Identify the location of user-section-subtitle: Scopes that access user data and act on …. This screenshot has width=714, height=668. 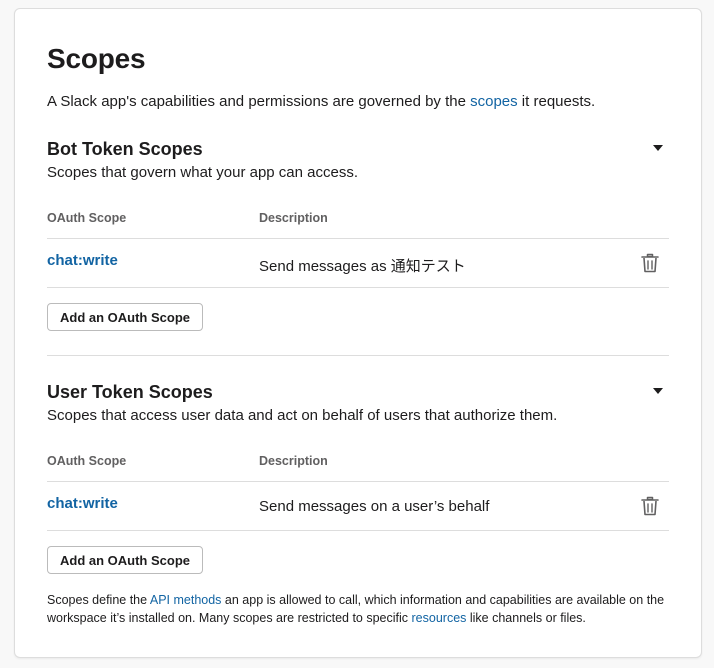
(302, 415).